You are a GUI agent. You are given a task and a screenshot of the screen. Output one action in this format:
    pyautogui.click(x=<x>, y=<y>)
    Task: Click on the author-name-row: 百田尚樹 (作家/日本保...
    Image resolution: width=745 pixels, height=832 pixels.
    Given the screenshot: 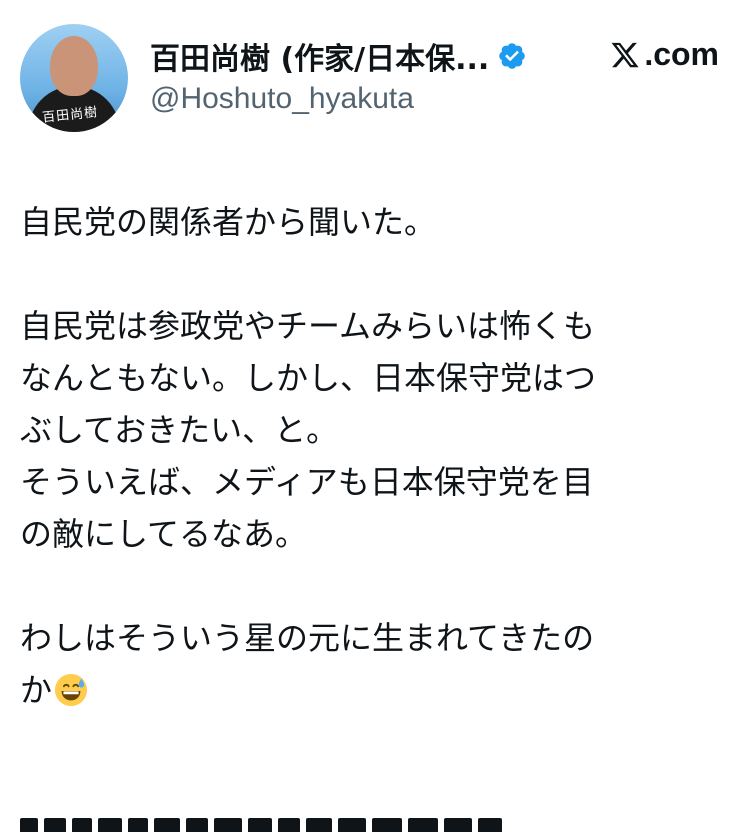 What is the action you would take?
    pyautogui.click(x=338, y=56)
    